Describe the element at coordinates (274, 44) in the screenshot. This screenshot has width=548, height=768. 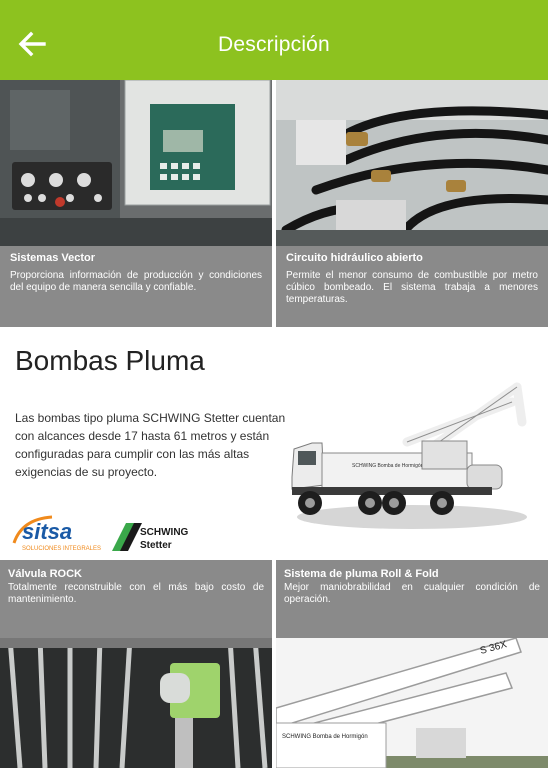
I see `page-title: Descripción` at that location.